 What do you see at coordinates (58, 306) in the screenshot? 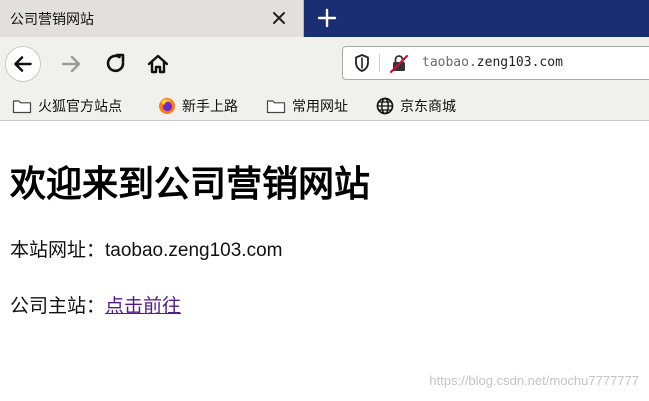
I see `main-site-label: 公司主站：` at bounding box center [58, 306].